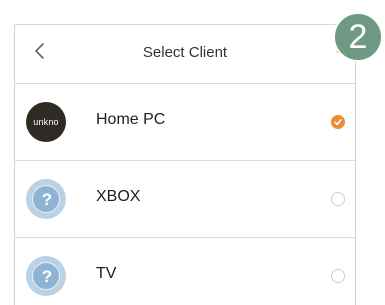 This screenshot has height=305, width=385. Describe the element at coordinates (46, 122) in the screenshot. I see `unknown-avatar: unkno` at that location.